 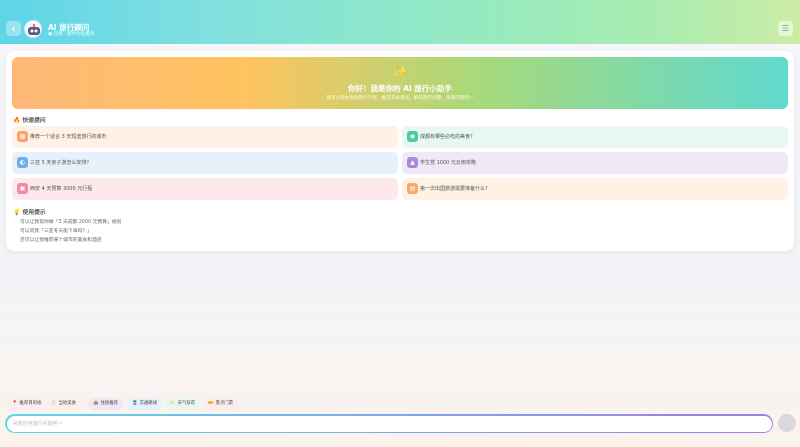 I want to click on chip-hotel: 🏨 住宿推荐, so click(x=106, y=404).